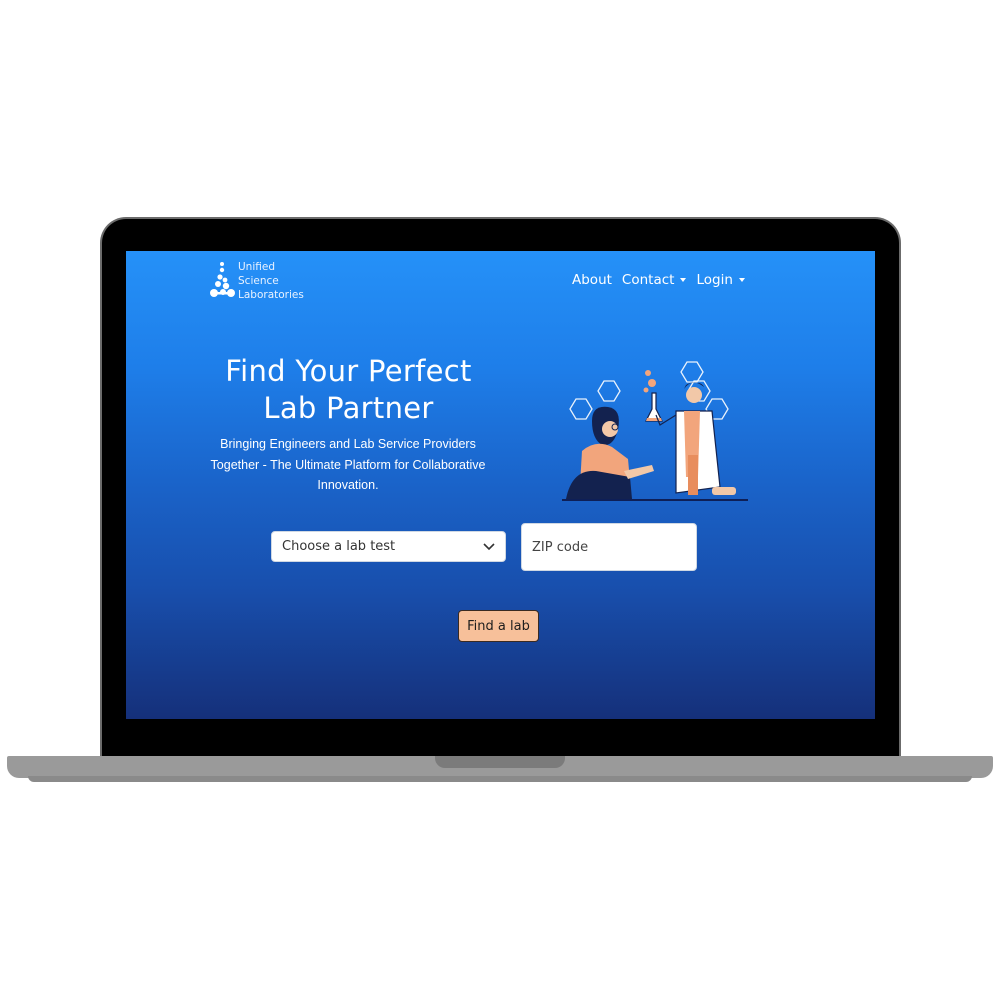  I want to click on flask-molecule-logo-icon, so click(222, 279).